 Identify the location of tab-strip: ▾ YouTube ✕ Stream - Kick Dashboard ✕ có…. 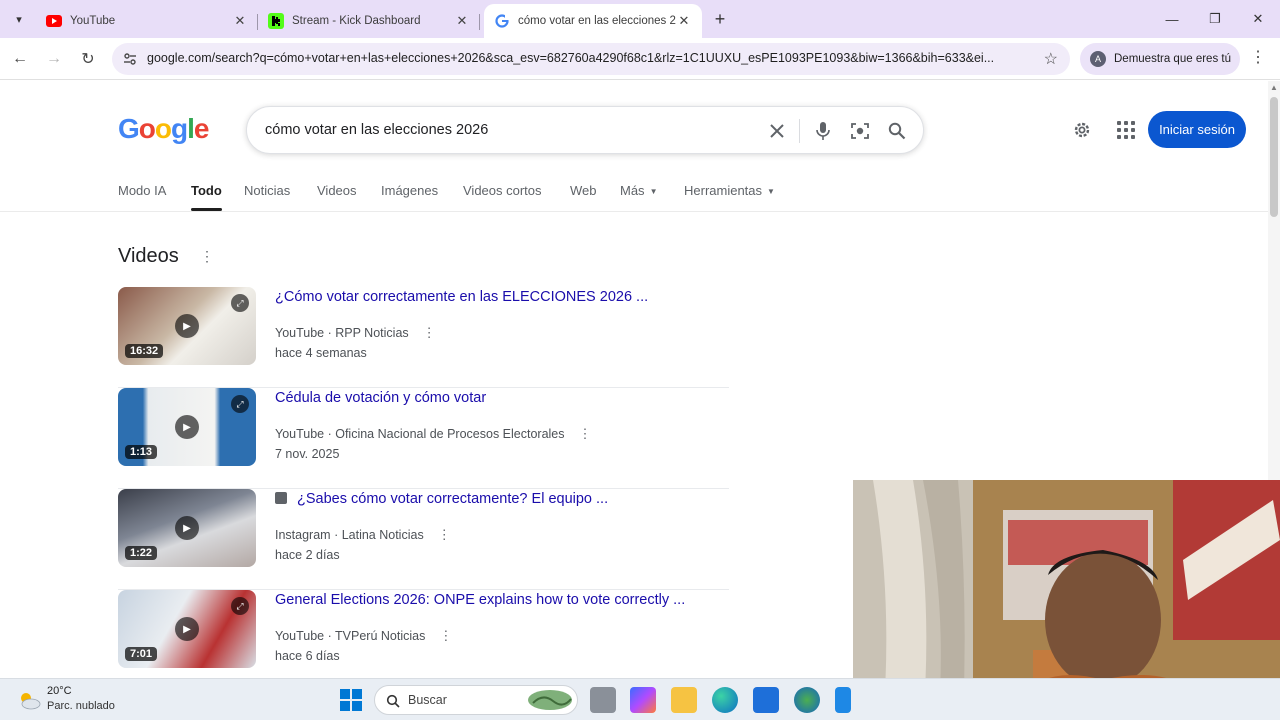
(640, 19).